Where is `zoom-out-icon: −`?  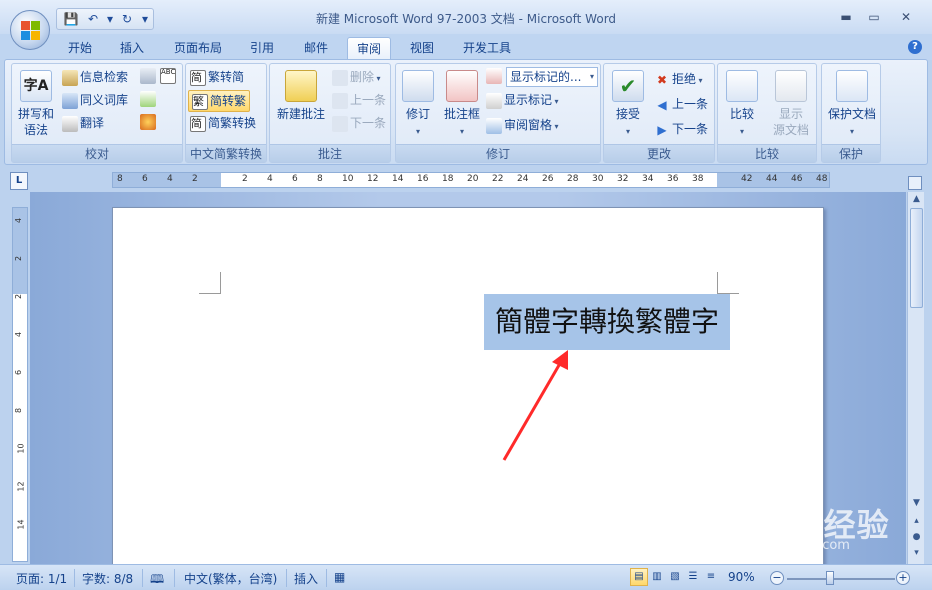 zoom-out-icon: − is located at coordinates (777, 578).